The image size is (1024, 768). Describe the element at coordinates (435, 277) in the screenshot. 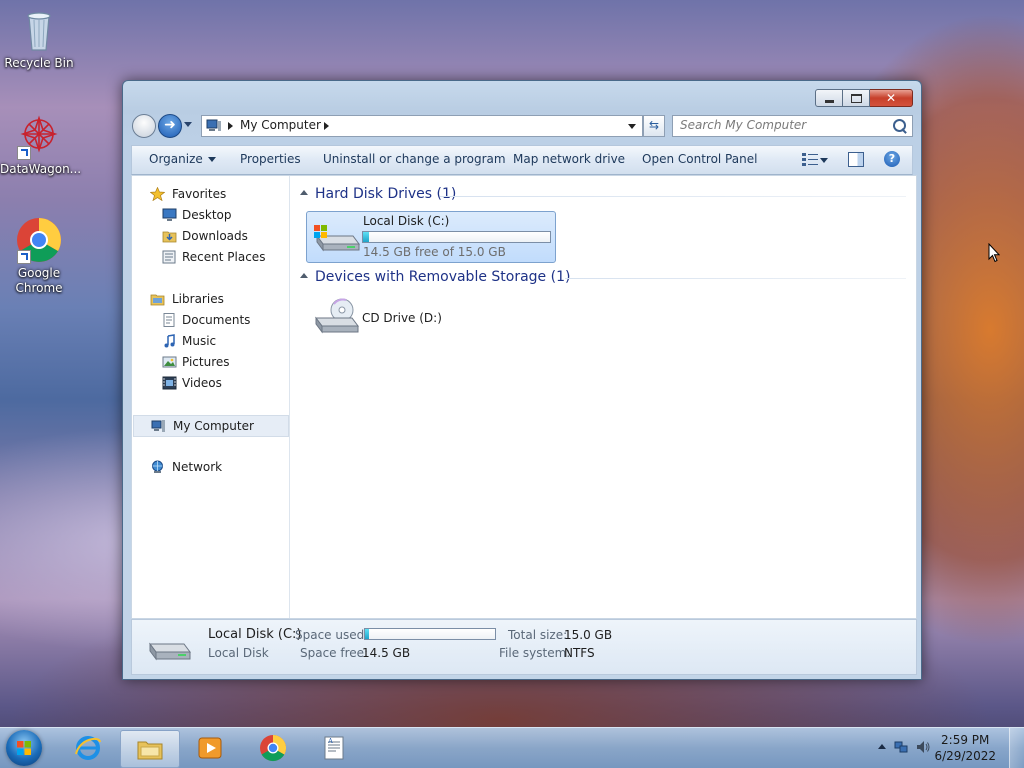

I see `group-header-removable-storage: Devices with Removable Storage (1)` at that location.